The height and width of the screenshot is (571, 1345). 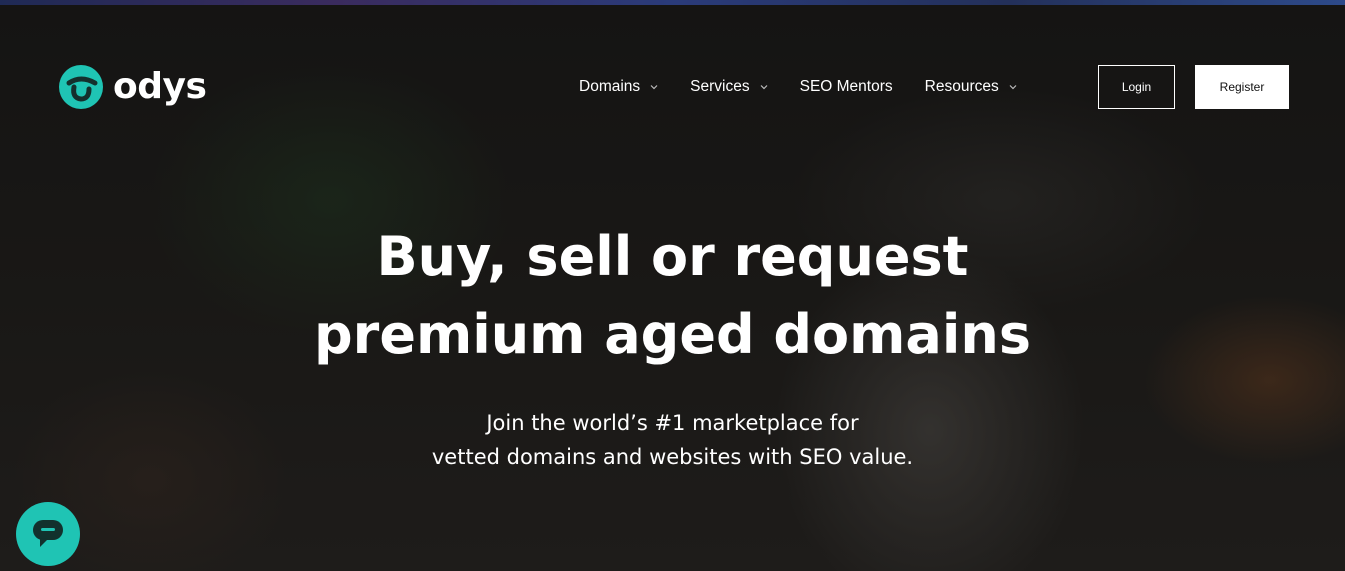 I want to click on chat-widget-button, so click(x=48, y=534).